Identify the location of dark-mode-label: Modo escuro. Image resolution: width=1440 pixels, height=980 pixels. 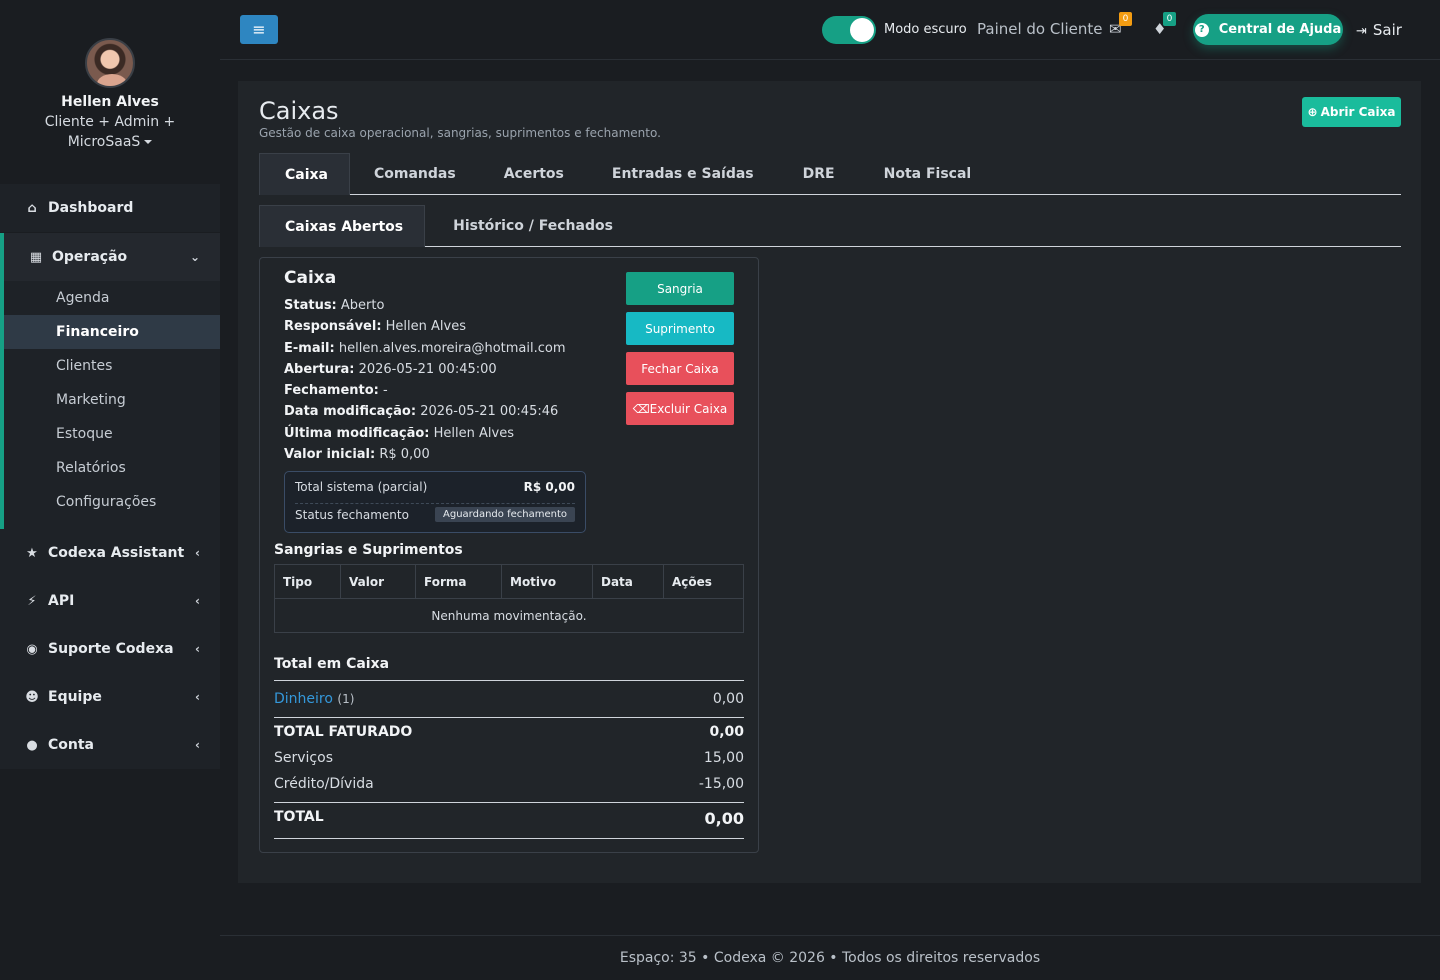
(925, 29).